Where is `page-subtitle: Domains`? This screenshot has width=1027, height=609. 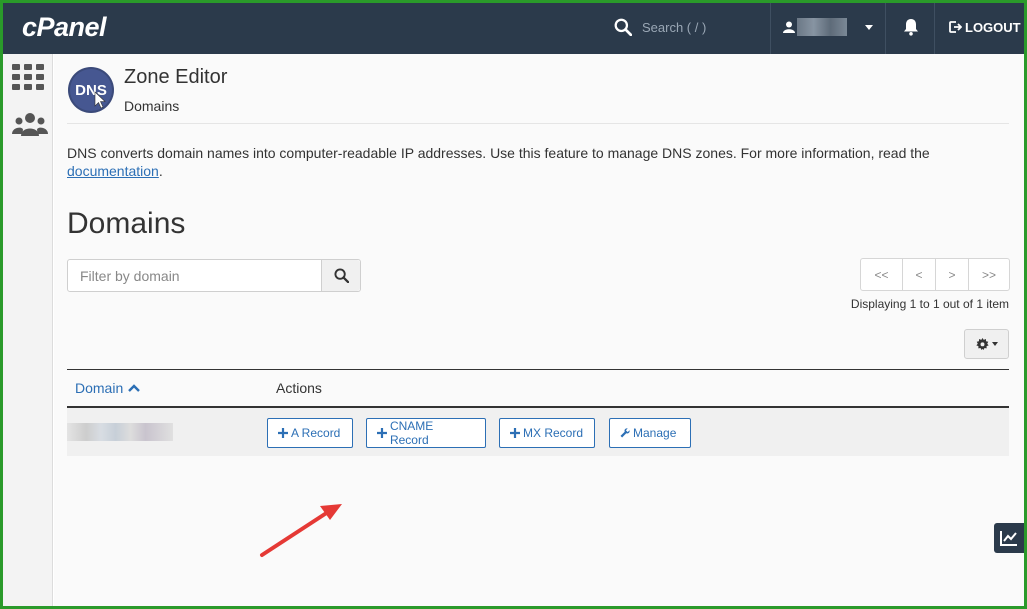 page-subtitle: Domains is located at coordinates (152, 106).